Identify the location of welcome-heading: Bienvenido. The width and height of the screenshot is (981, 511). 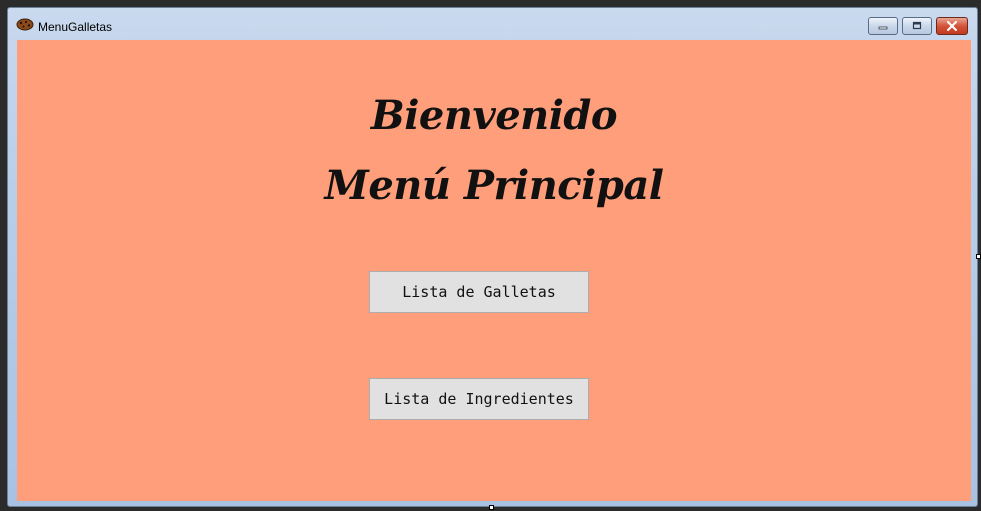
(494, 115).